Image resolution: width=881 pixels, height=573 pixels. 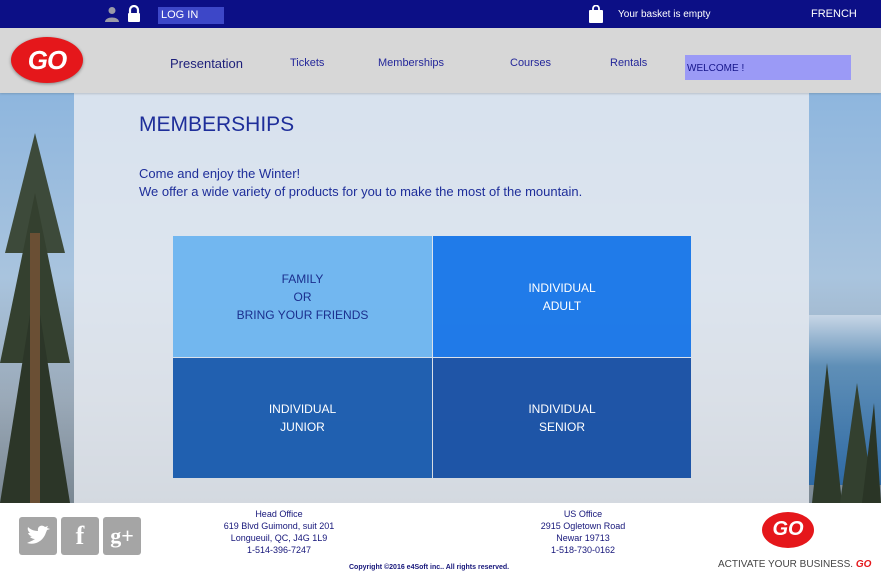 I want to click on twitter-icon, so click(x=38, y=536).